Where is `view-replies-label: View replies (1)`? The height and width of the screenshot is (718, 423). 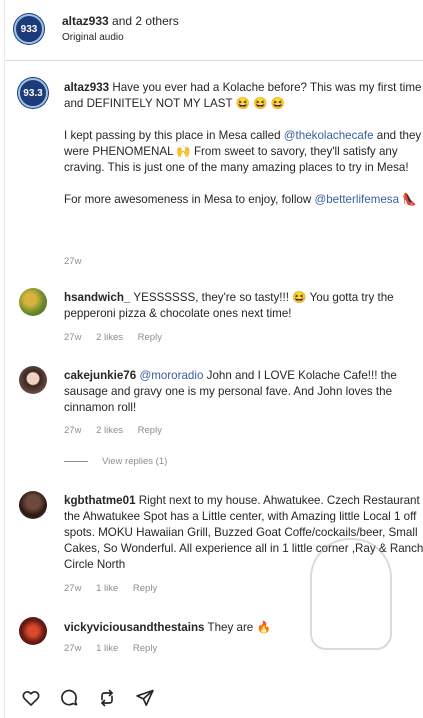
view-replies-label: View replies (1) is located at coordinates (134, 461).